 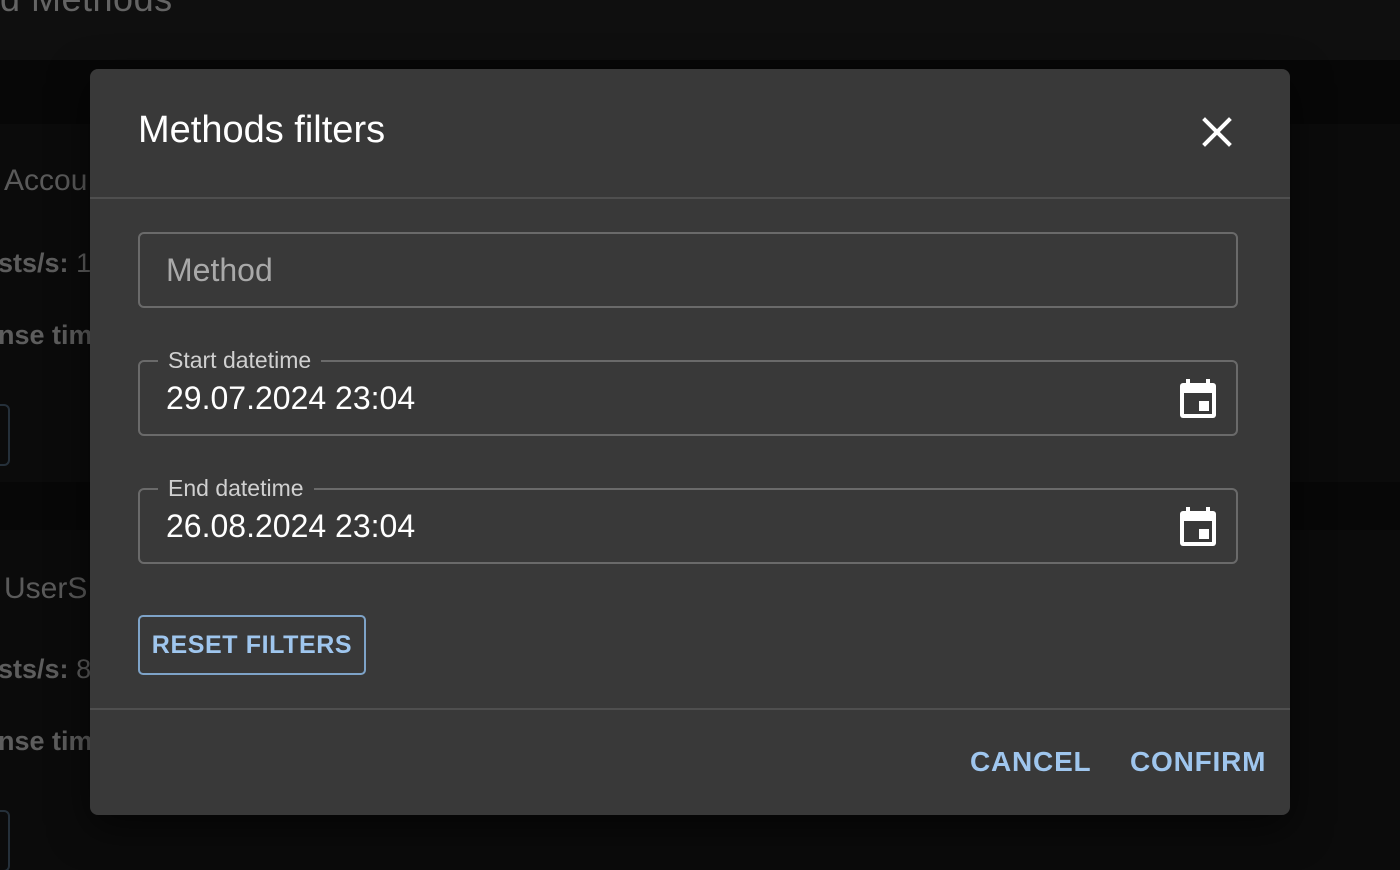 What do you see at coordinates (1030, 762) in the screenshot?
I see `cancel-button: CANCEL` at bounding box center [1030, 762].